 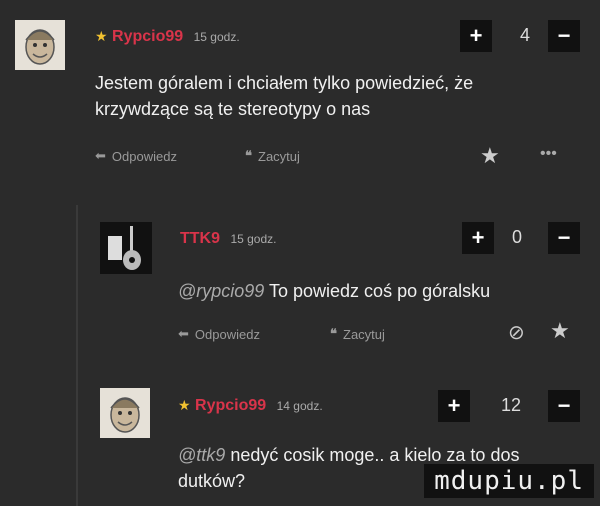 What do you see at coordinates (516, 237) in the screenshot?
I see `vote-count: 0` at bounding box center [516, 237].